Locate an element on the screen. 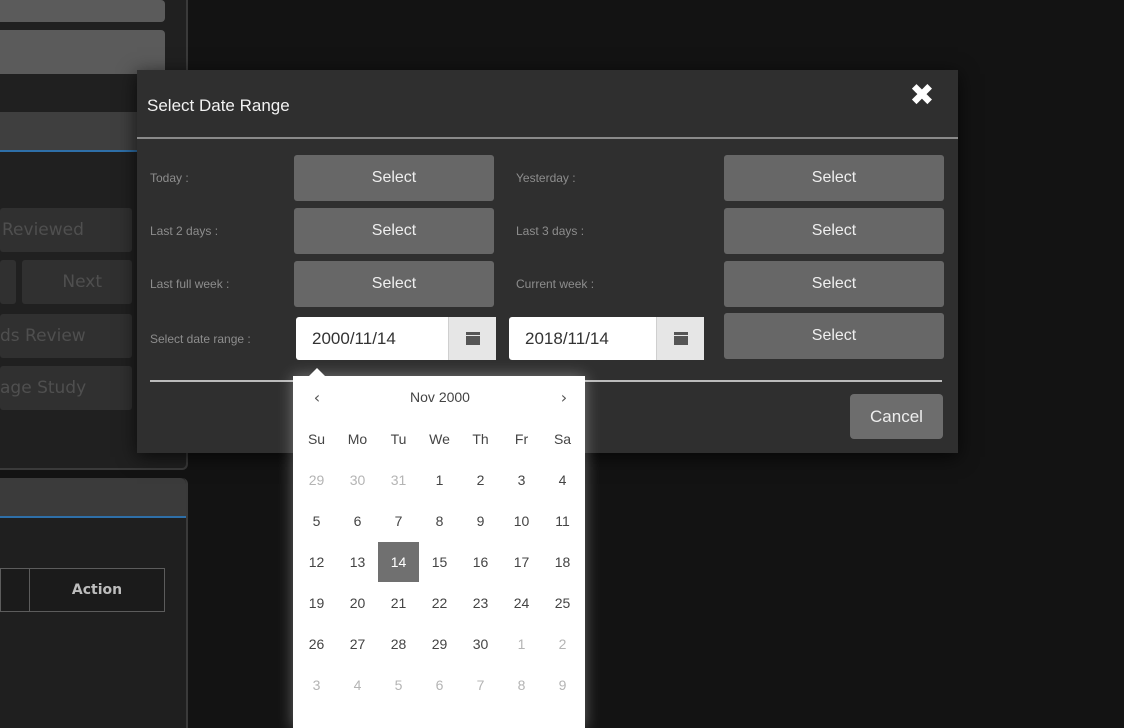 This screenshot has width=1124, height=728. to-date-value: 2018/11/14 is located at coordinates (567, 338).